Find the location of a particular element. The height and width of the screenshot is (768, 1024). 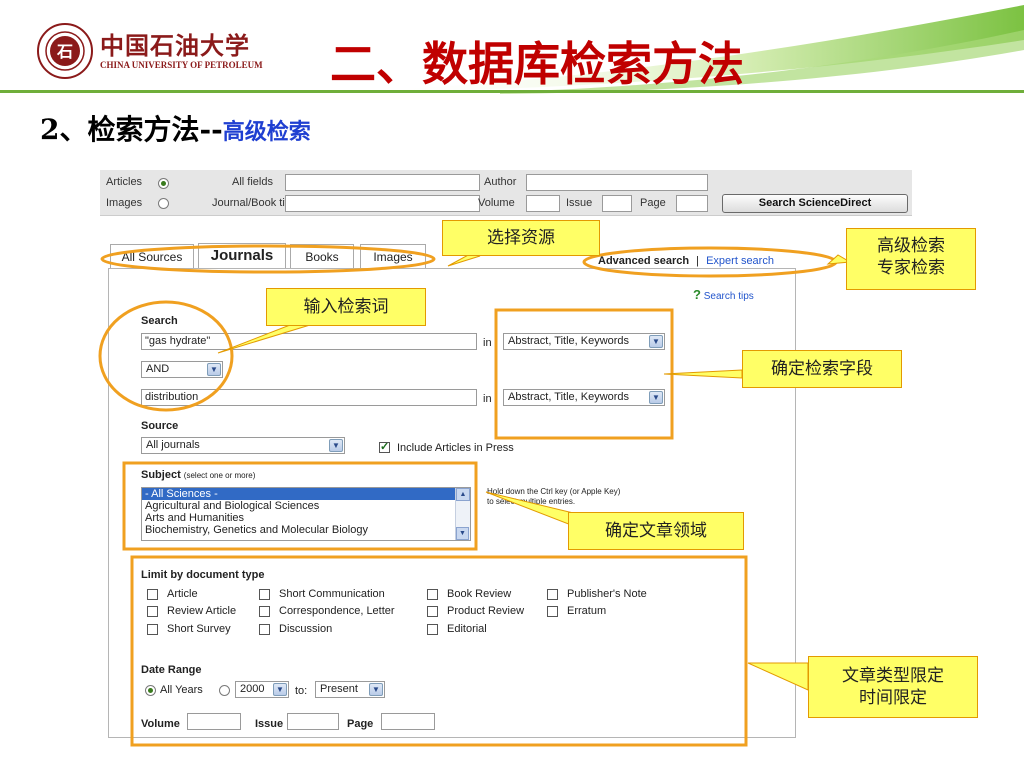

search-term-ellipse is located at coordinates (166, 356).